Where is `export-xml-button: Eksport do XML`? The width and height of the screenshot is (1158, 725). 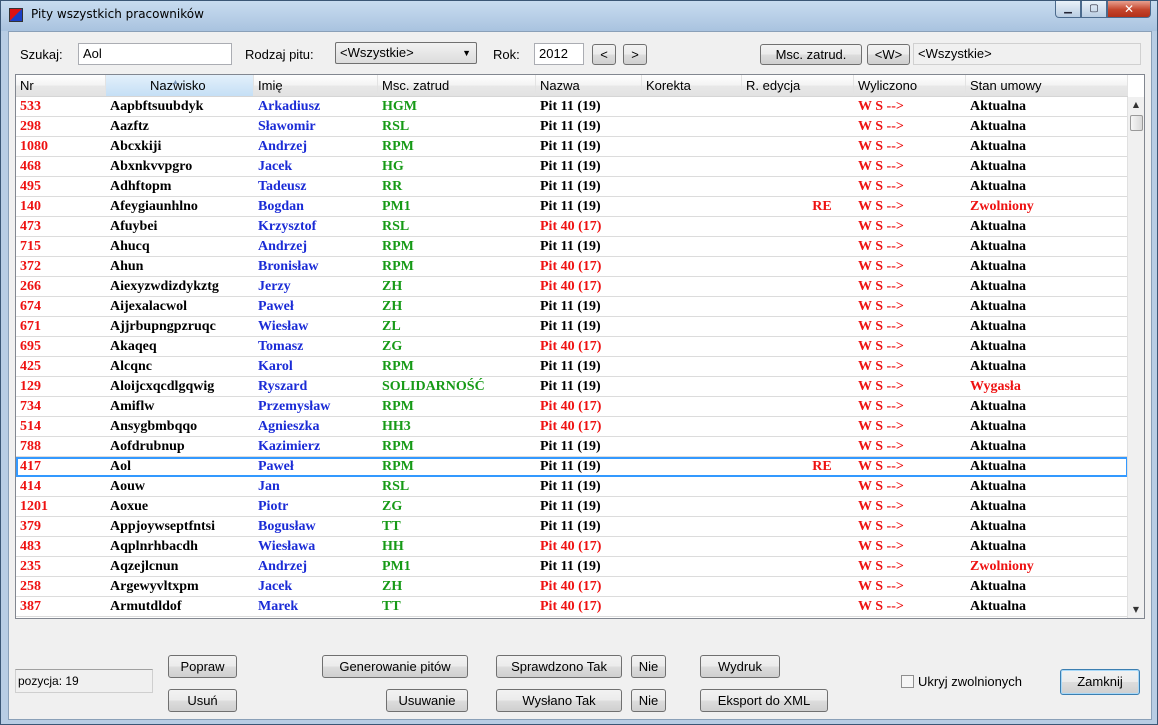 export-xml-button: Eksport do XML is located at coordinates (764, 700).